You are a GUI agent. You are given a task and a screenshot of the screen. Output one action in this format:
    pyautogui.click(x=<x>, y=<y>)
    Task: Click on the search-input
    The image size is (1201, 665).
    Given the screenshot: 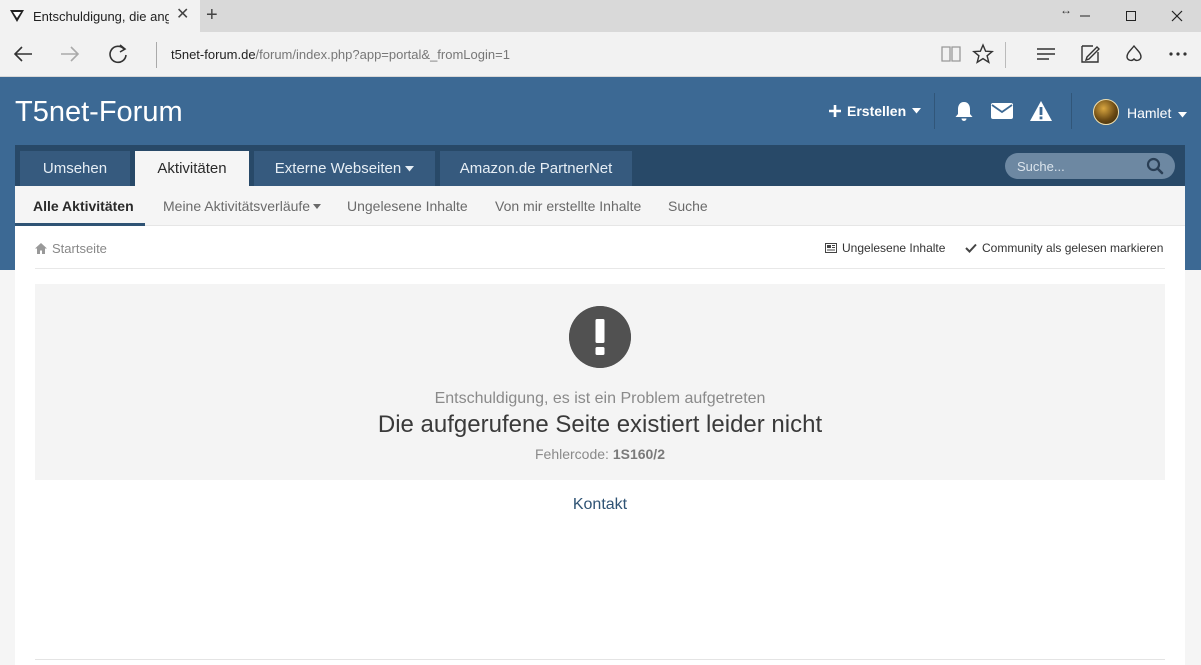 What is the action you would take?
    pyautogui.click(x=1082, y=166)
    